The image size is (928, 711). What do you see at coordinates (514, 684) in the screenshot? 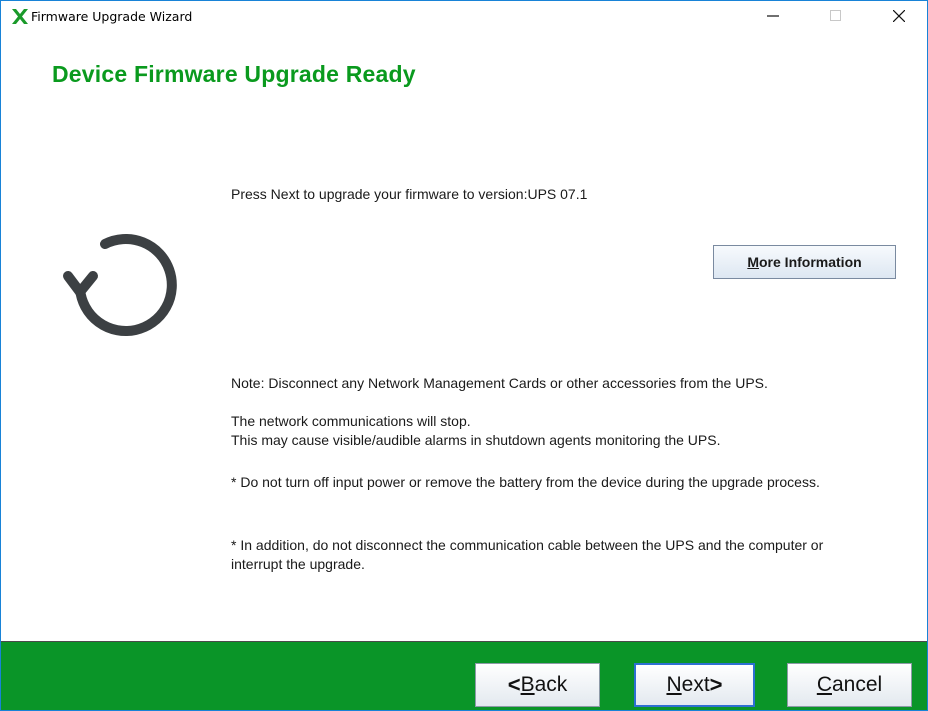
I see `chevron-left-icon: <` at bounding box center [514, 684].